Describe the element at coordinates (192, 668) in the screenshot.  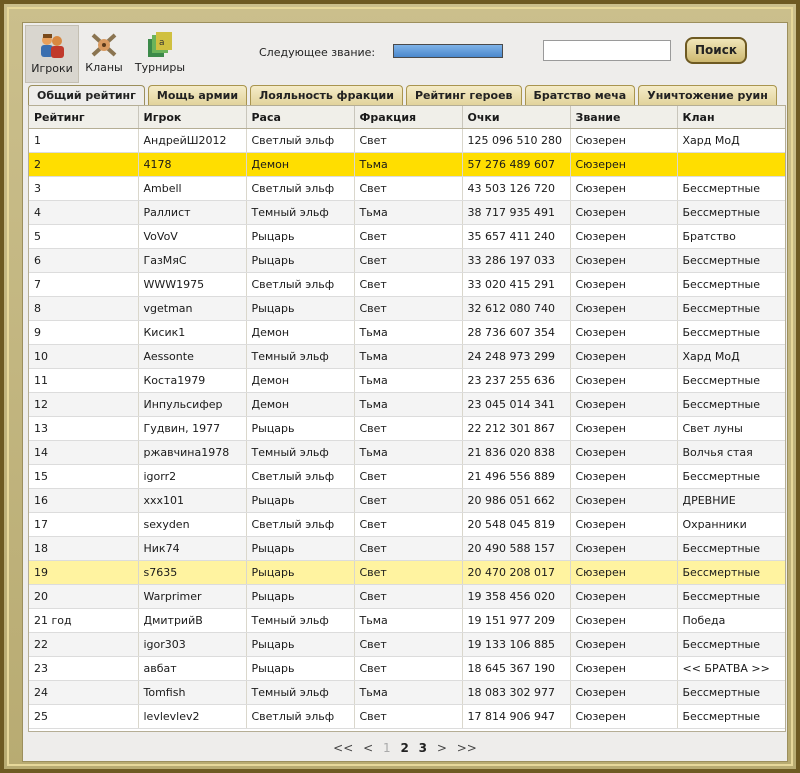
I see `cell-player: авбат` at that location.